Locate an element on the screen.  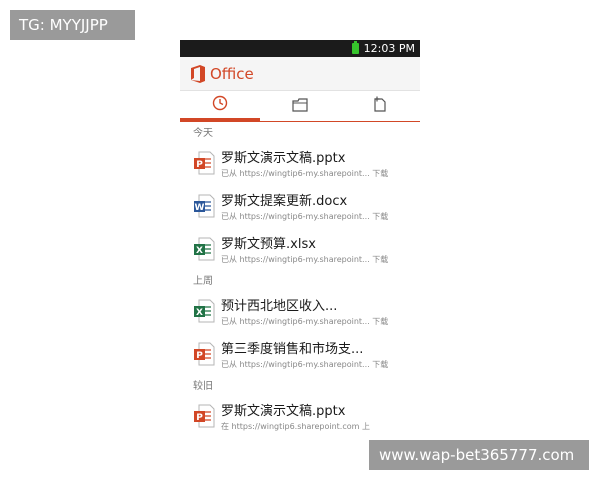
section-header: 上周 is located at coordinates (203, 281).